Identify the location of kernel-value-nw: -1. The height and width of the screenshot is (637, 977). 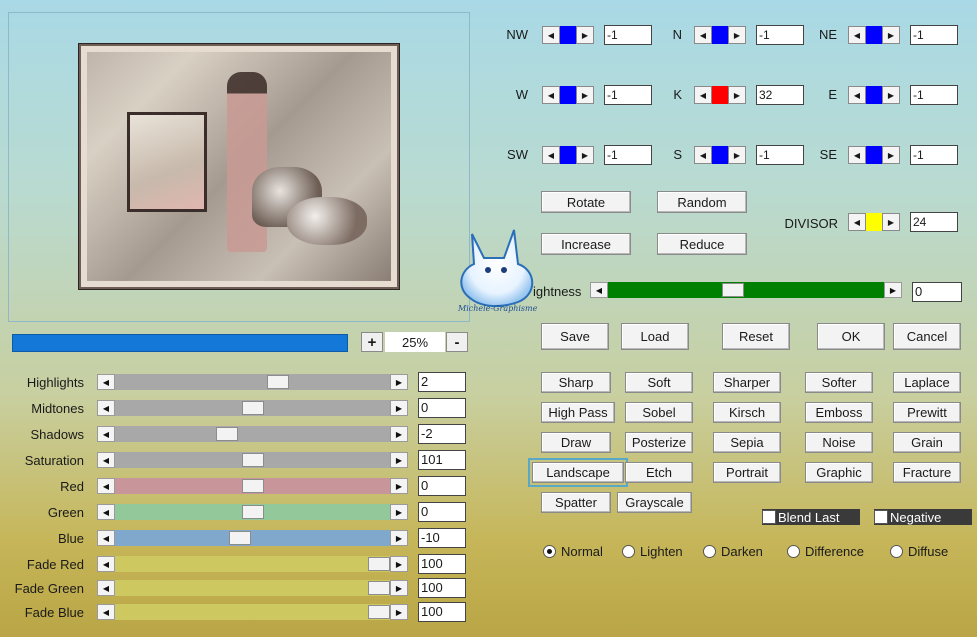
(628, 35).